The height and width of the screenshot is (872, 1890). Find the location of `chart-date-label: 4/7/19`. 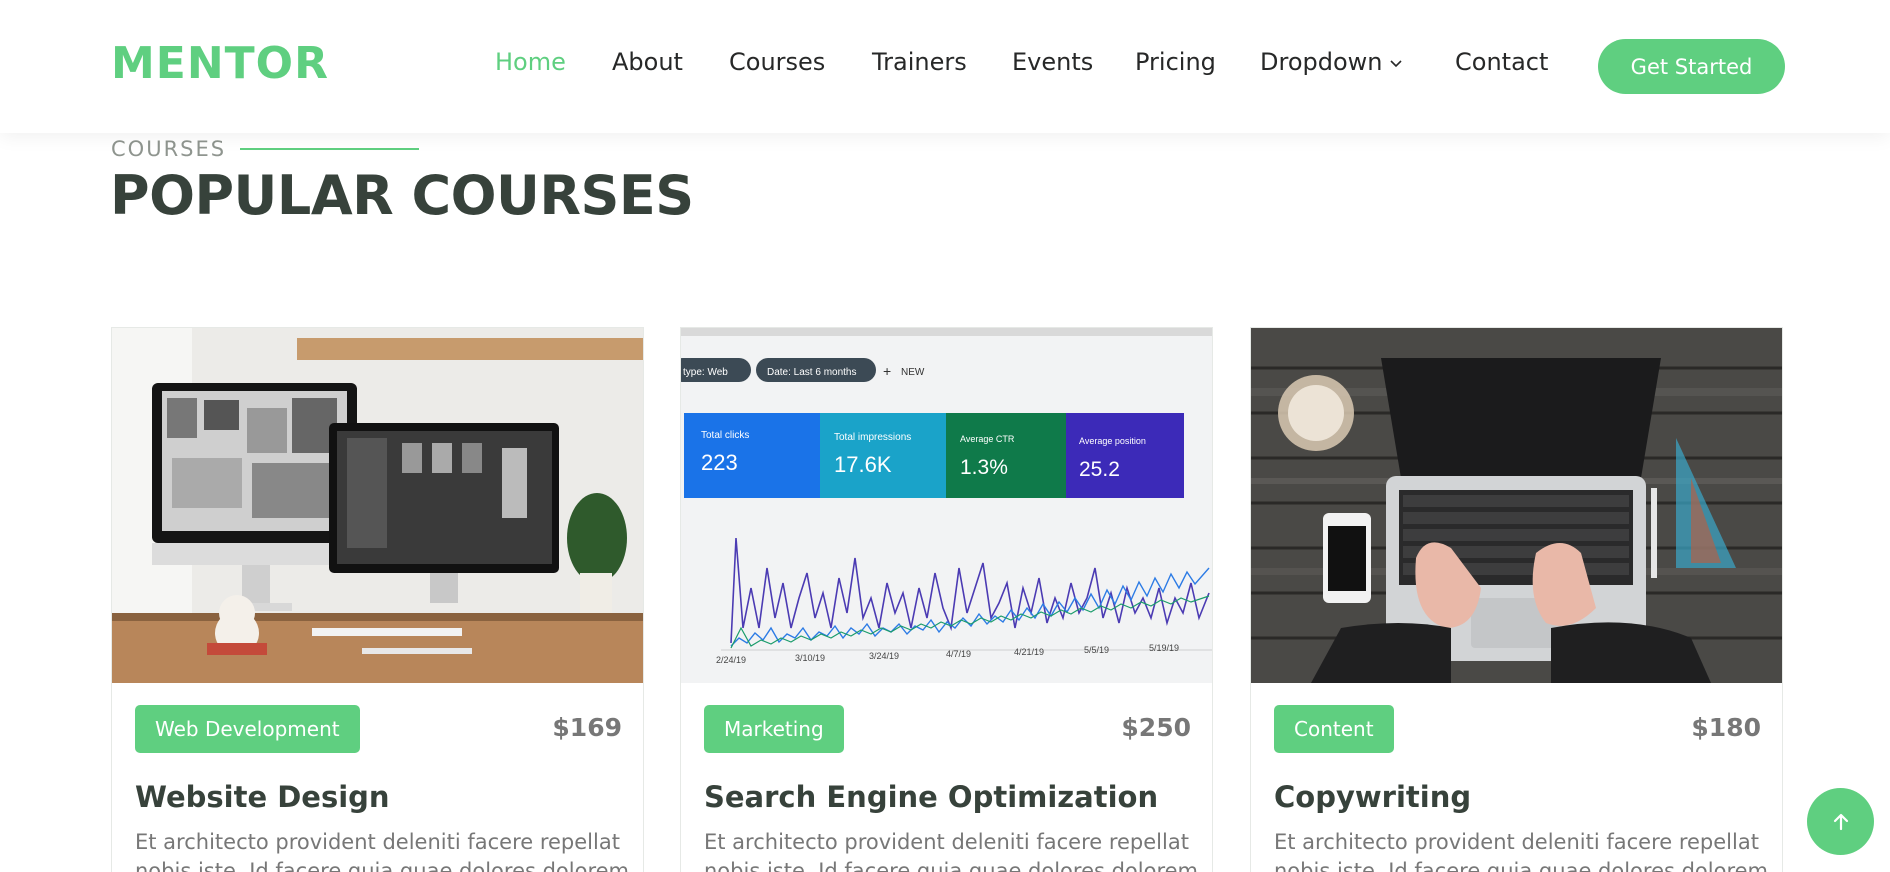

chart-date-label: 4/7/19 is located at coordinates (958, 654).